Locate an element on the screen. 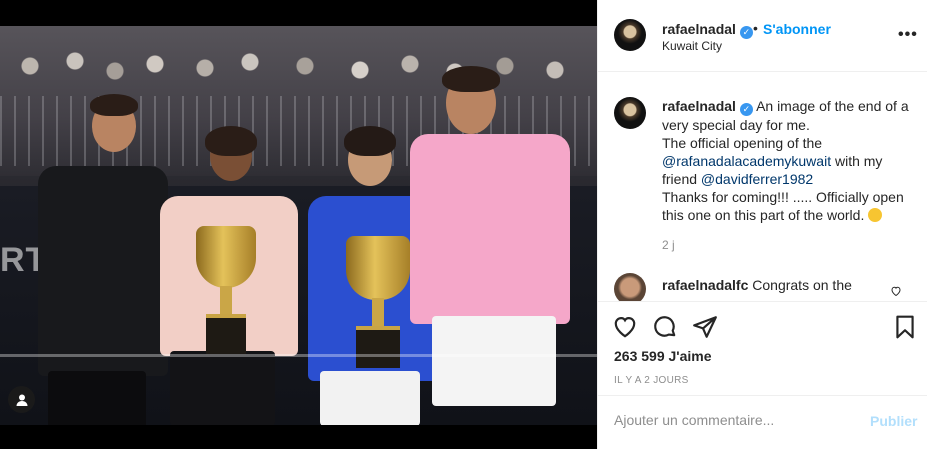 This screenshot has height=449, width=927. verified-badge-icon: ✓ is located at coordinates (746, 32).